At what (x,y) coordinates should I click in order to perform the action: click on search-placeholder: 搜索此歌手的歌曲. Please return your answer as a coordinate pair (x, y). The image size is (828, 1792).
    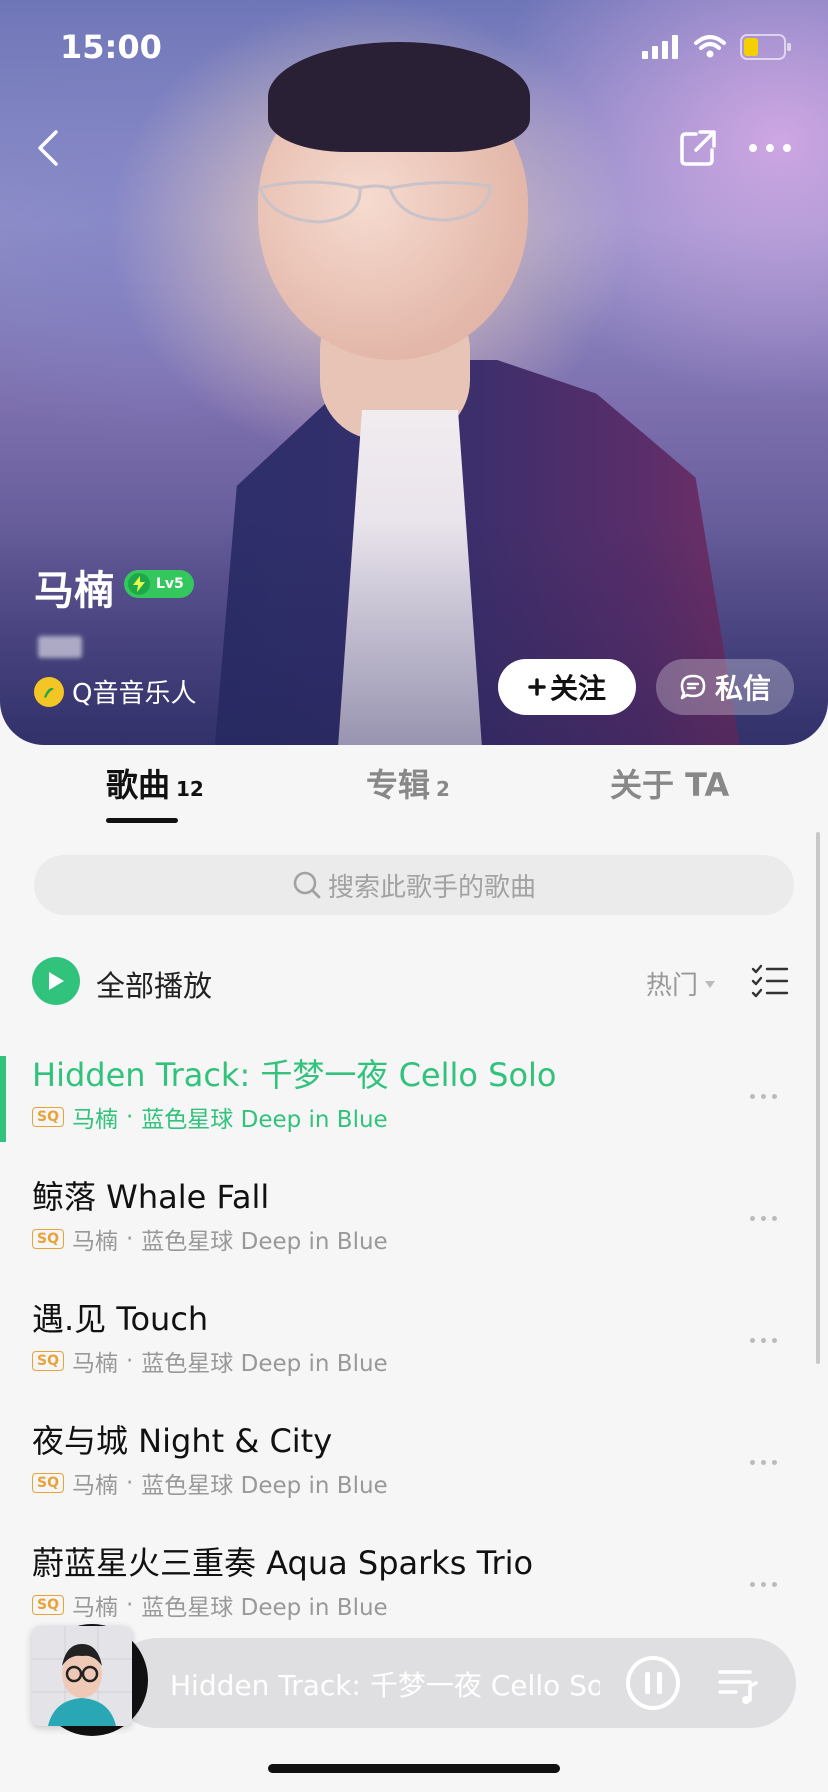
    Looking at the image, I should click on (431, 887).